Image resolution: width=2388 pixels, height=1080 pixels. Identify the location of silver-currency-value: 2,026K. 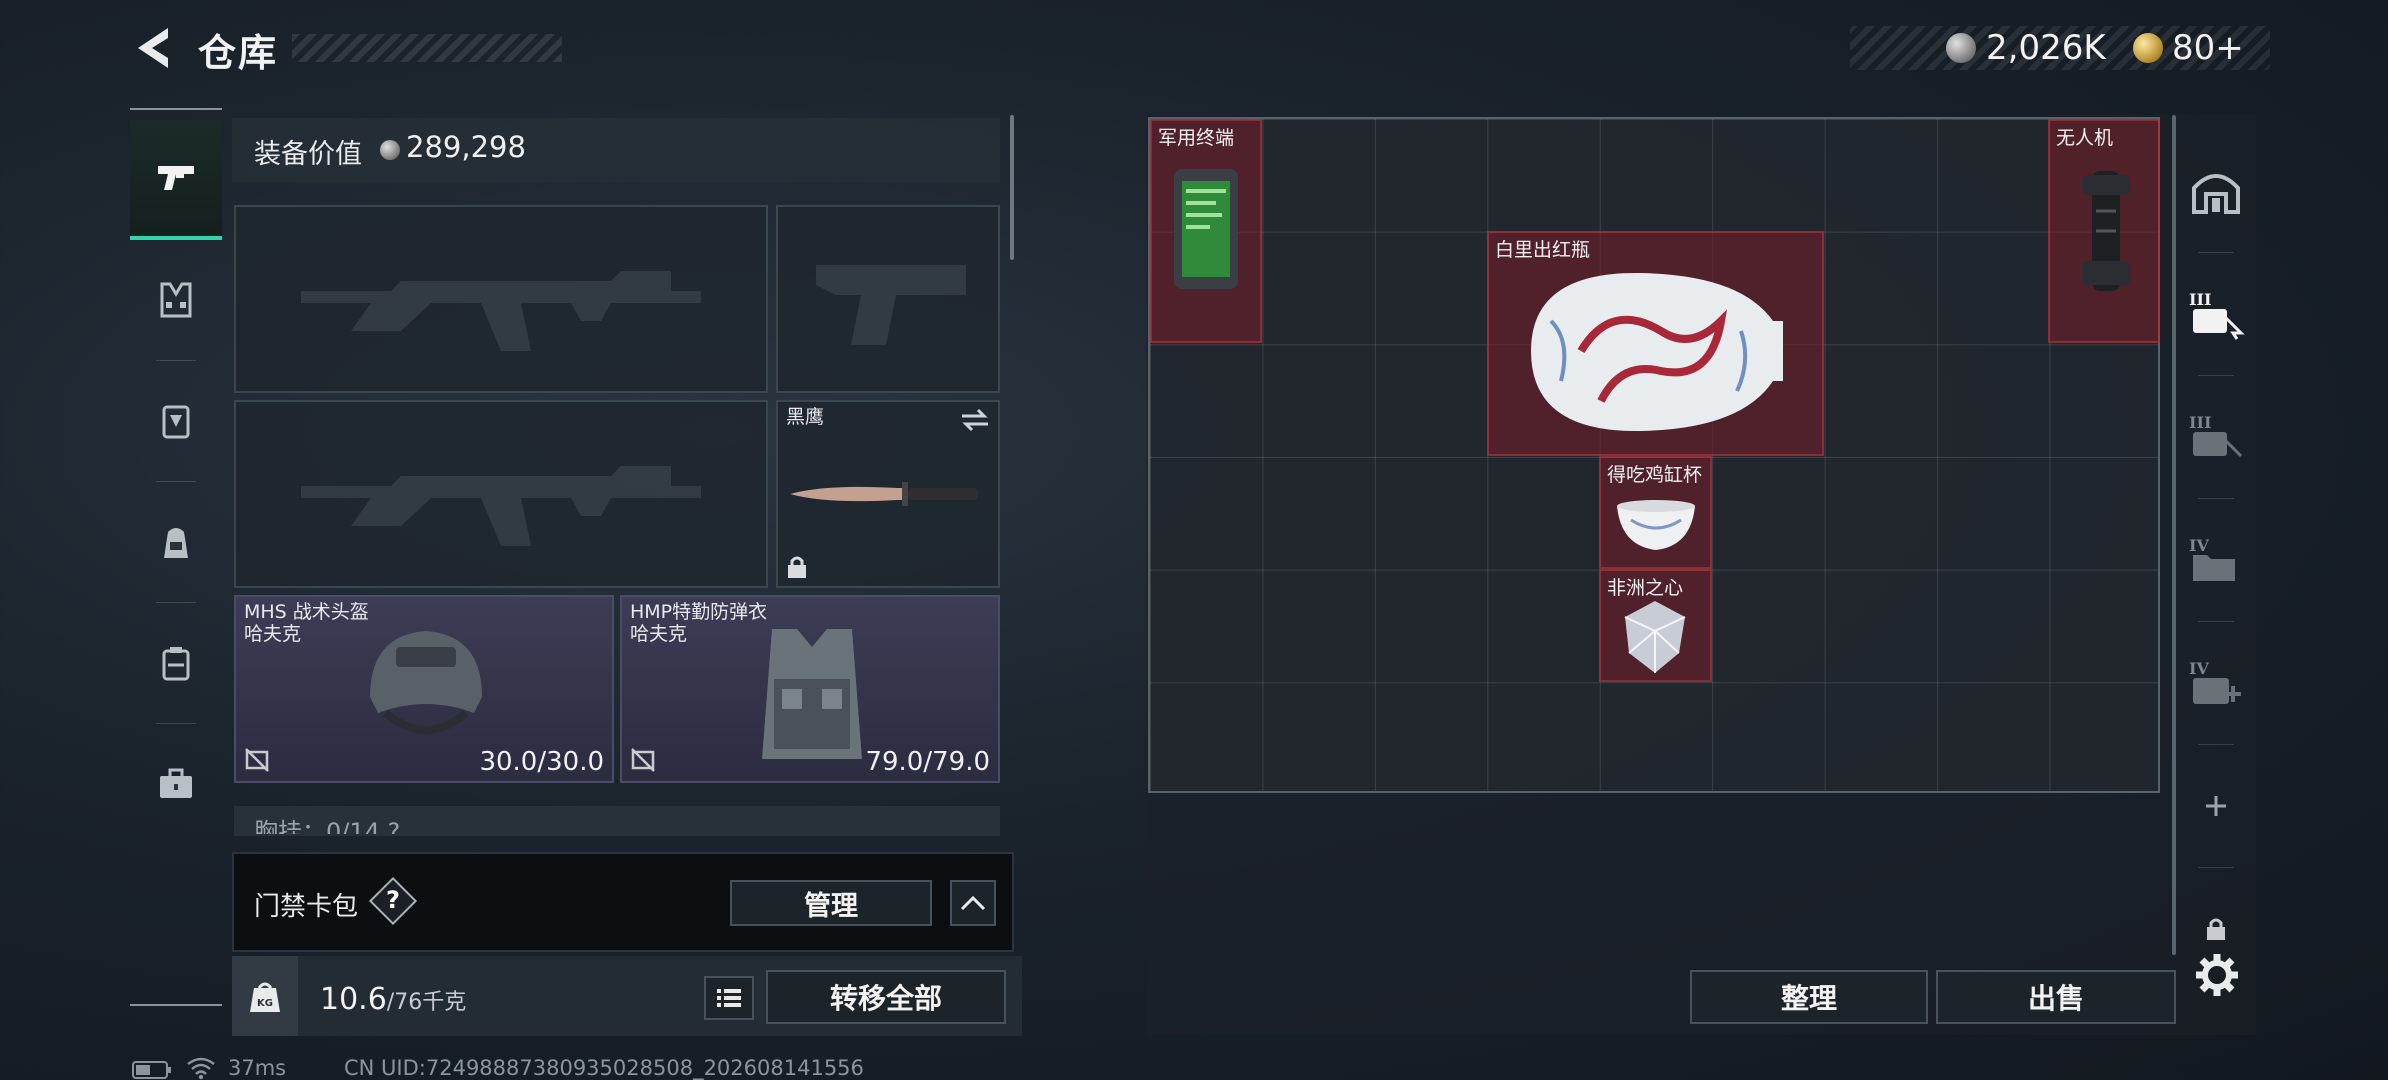
(2046, 48).